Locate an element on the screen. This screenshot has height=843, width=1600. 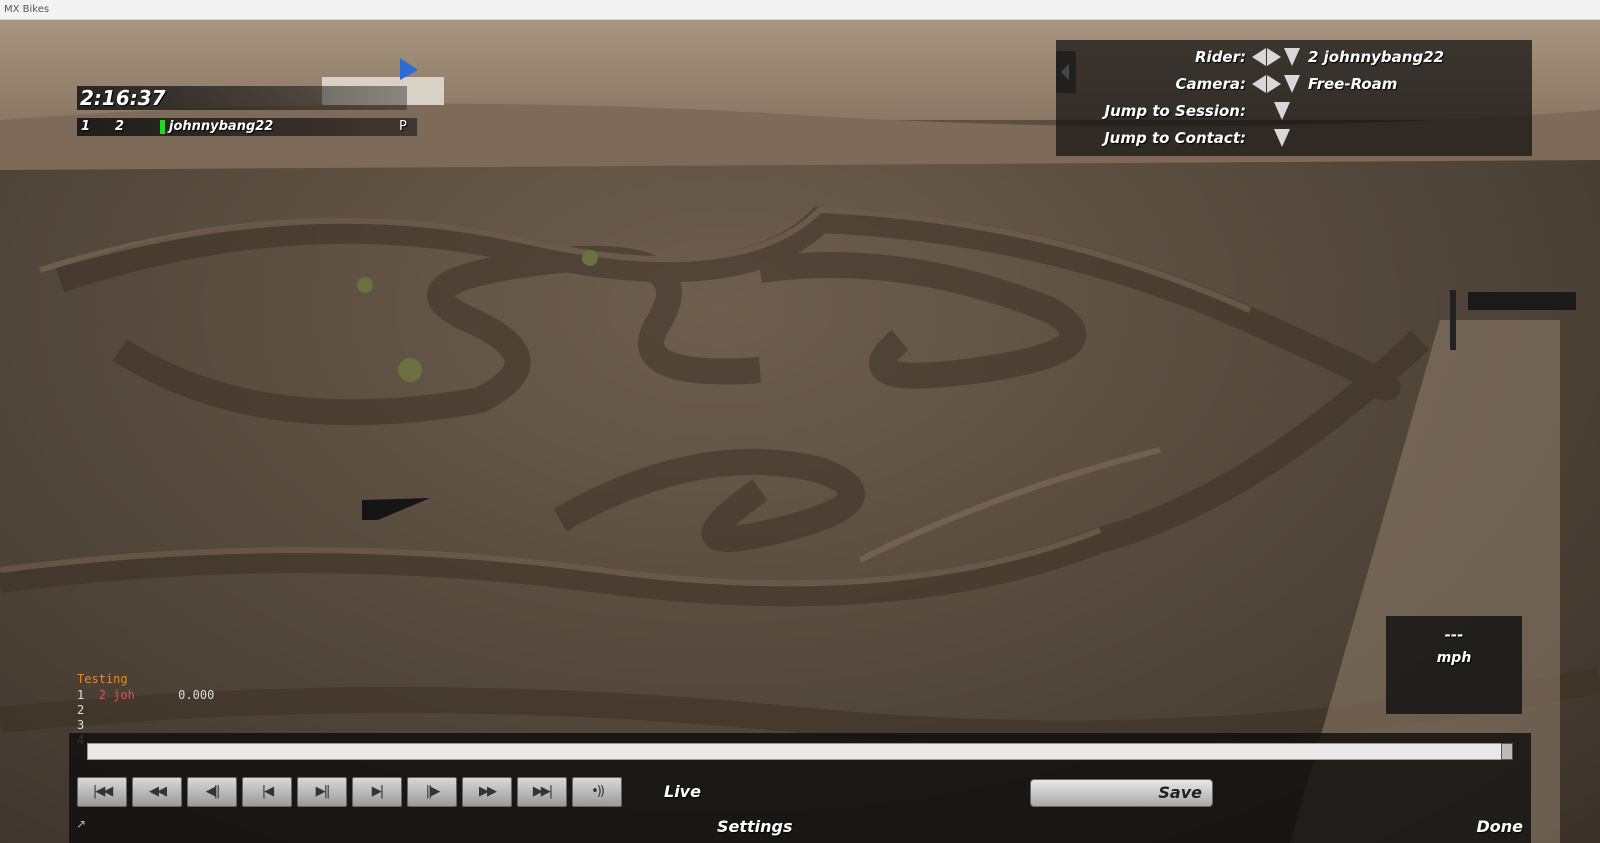
jump-session-dropdown-arrow-icon is located at coordinates (1282, 111).